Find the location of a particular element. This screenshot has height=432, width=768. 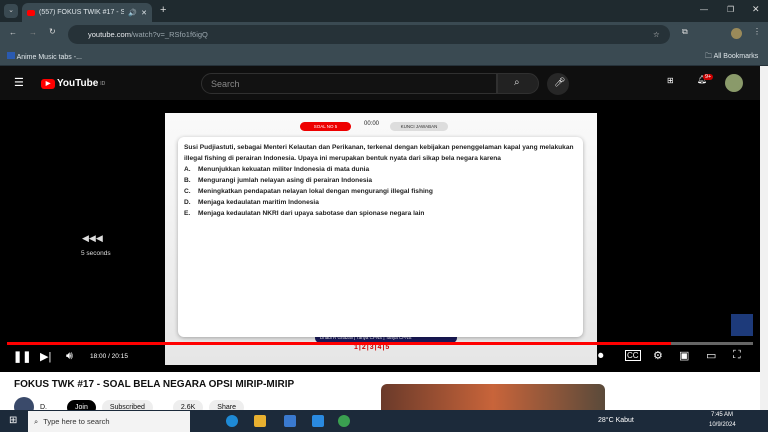

minimize-button: — is located at coordinates (704, 9).